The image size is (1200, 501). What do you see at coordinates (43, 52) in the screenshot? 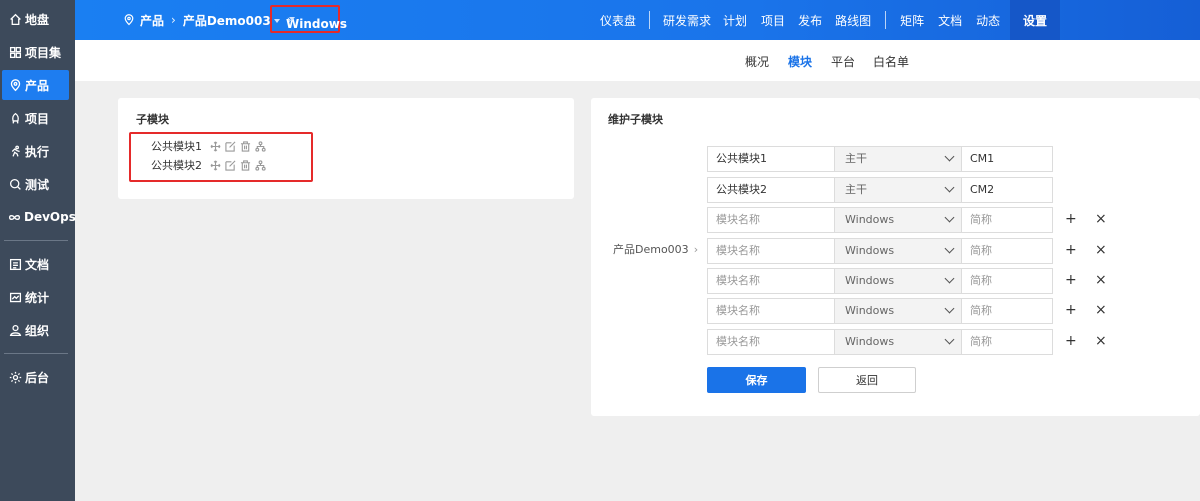
I see `sidebar-item-label: 项目集` at bounding box center [43, 52].